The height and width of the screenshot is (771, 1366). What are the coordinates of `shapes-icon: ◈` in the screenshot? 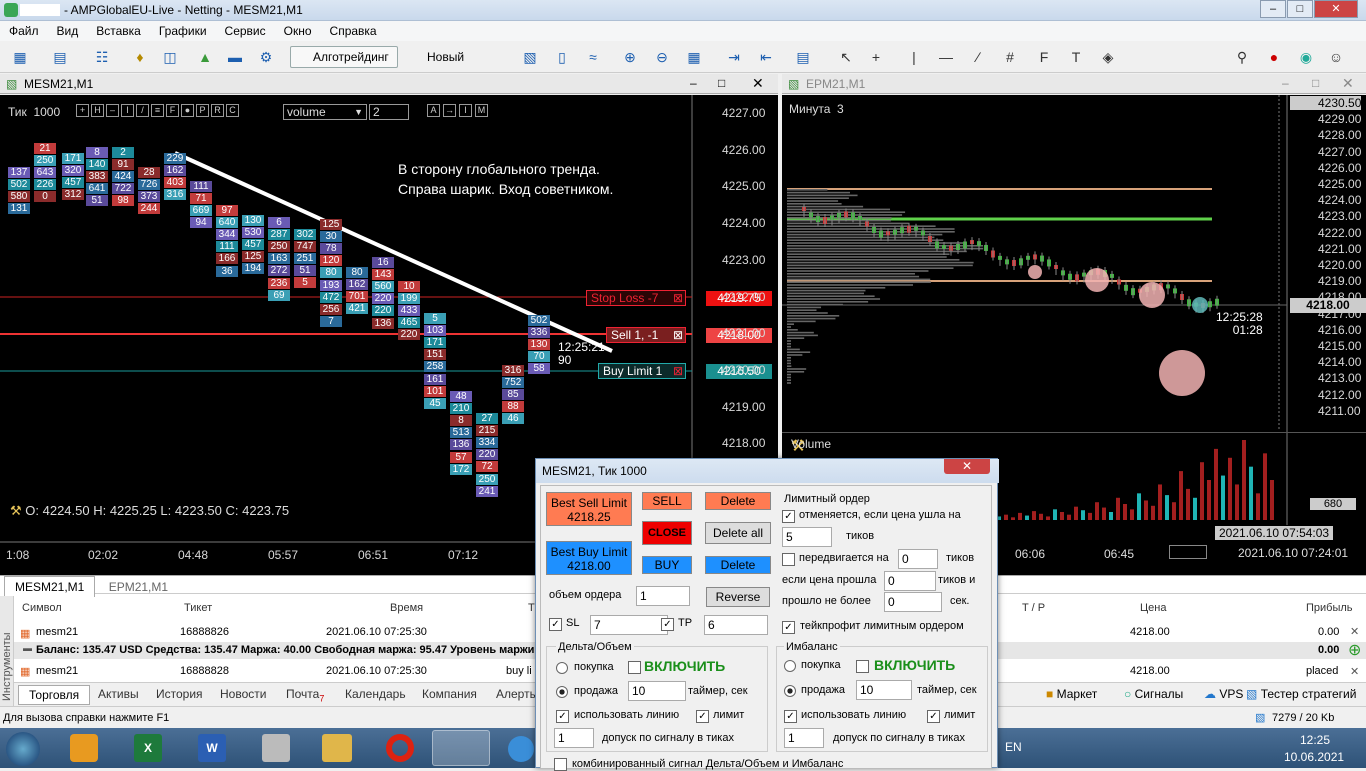 It's located at (1108, 57).